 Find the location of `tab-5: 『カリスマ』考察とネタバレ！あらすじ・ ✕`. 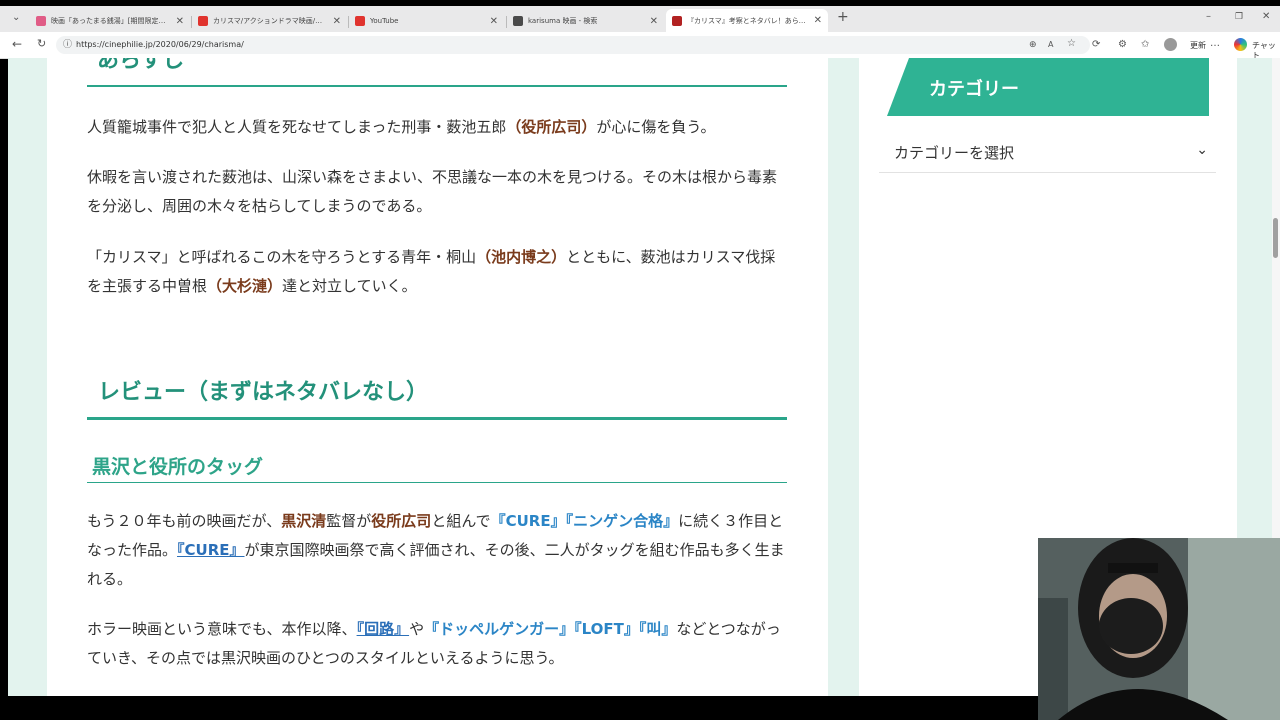

tab-5: 『カリスマ』考察とネタバレ！あらすじ・ ✕ is located at coordinates (747, 20).